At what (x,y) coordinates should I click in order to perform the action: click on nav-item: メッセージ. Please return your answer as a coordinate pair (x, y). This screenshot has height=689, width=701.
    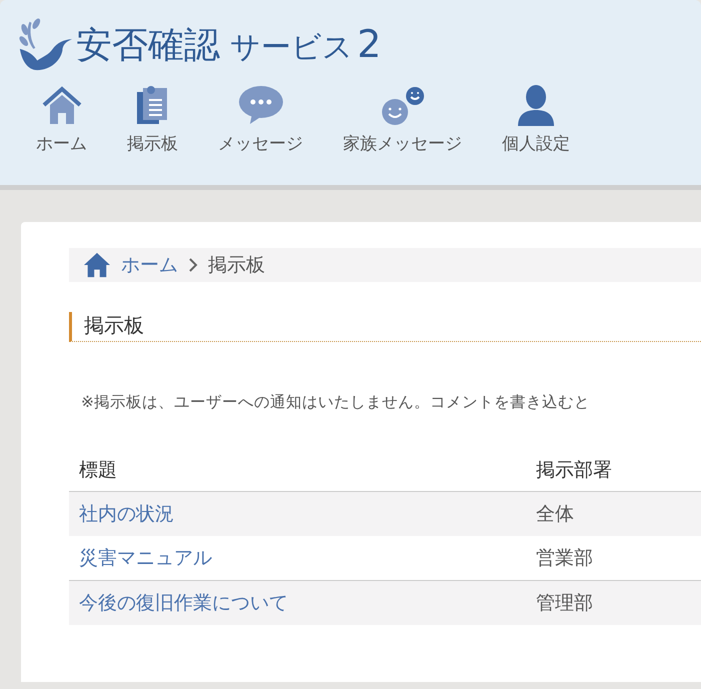
    Looking at the image, I should click on (260, 119).